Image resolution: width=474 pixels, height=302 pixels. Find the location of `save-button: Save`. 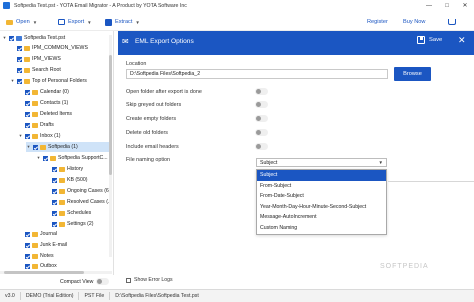

save-button: Save is located at coordinates (429, 40).